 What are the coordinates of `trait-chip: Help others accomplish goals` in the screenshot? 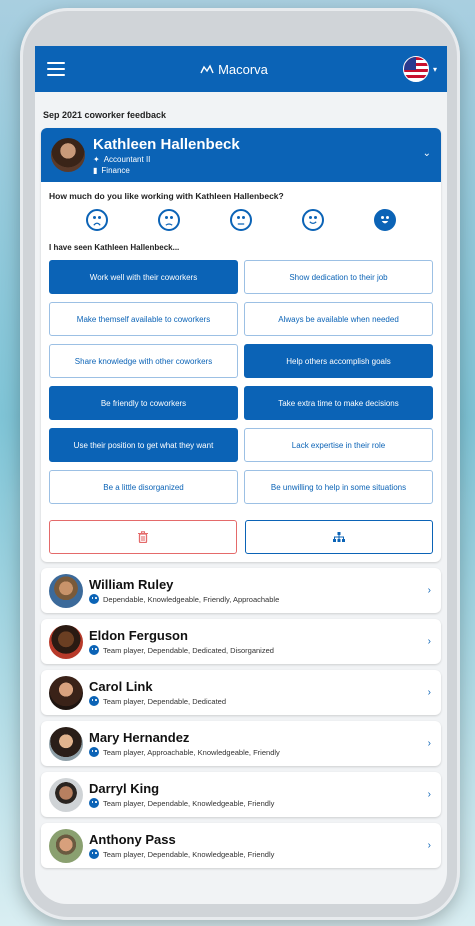 It's located at (338, 361).